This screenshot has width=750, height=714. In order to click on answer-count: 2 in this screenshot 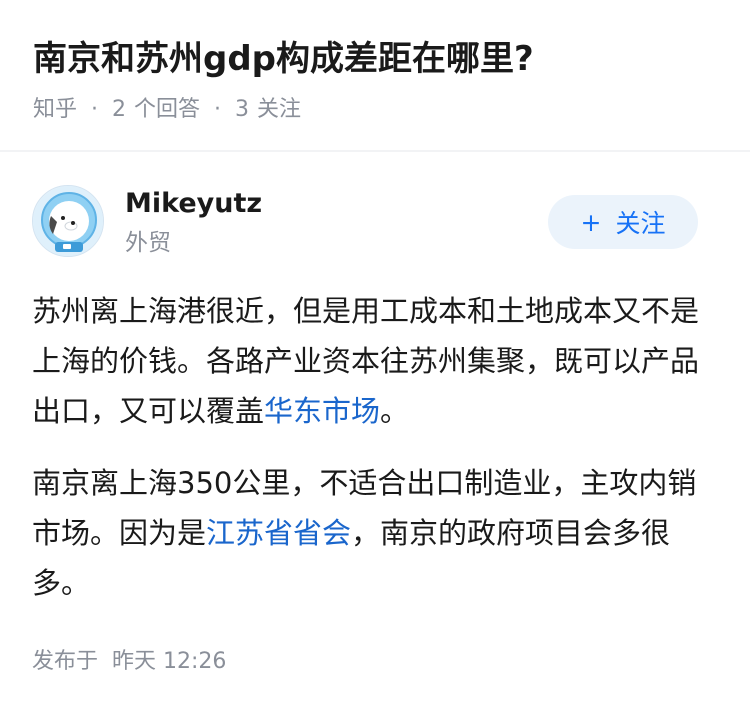, I will do `click(119, 109)`.